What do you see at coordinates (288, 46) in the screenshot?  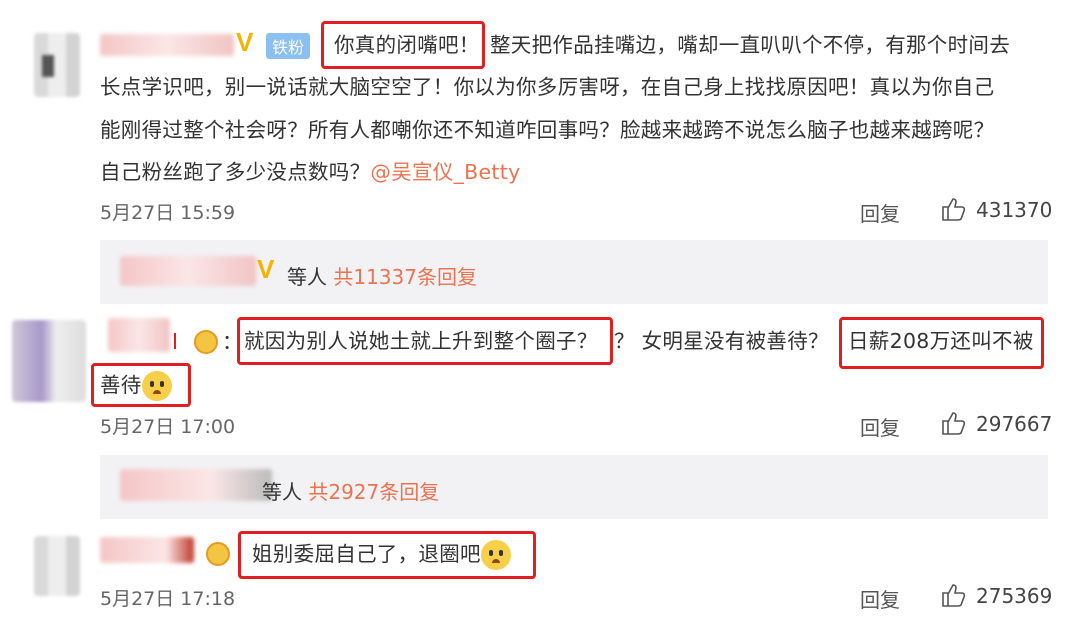 I see `fan-badge: 铁粉` at bounding box center [288, 46].